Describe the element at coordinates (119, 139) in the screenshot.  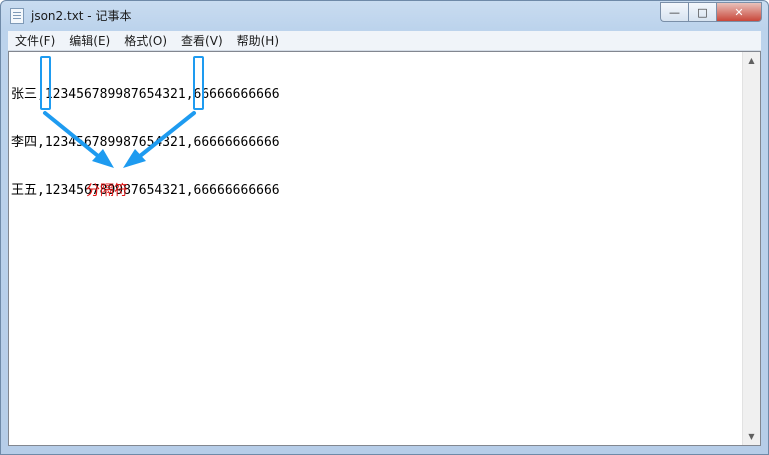
I see `annotation-arrows` at that location.